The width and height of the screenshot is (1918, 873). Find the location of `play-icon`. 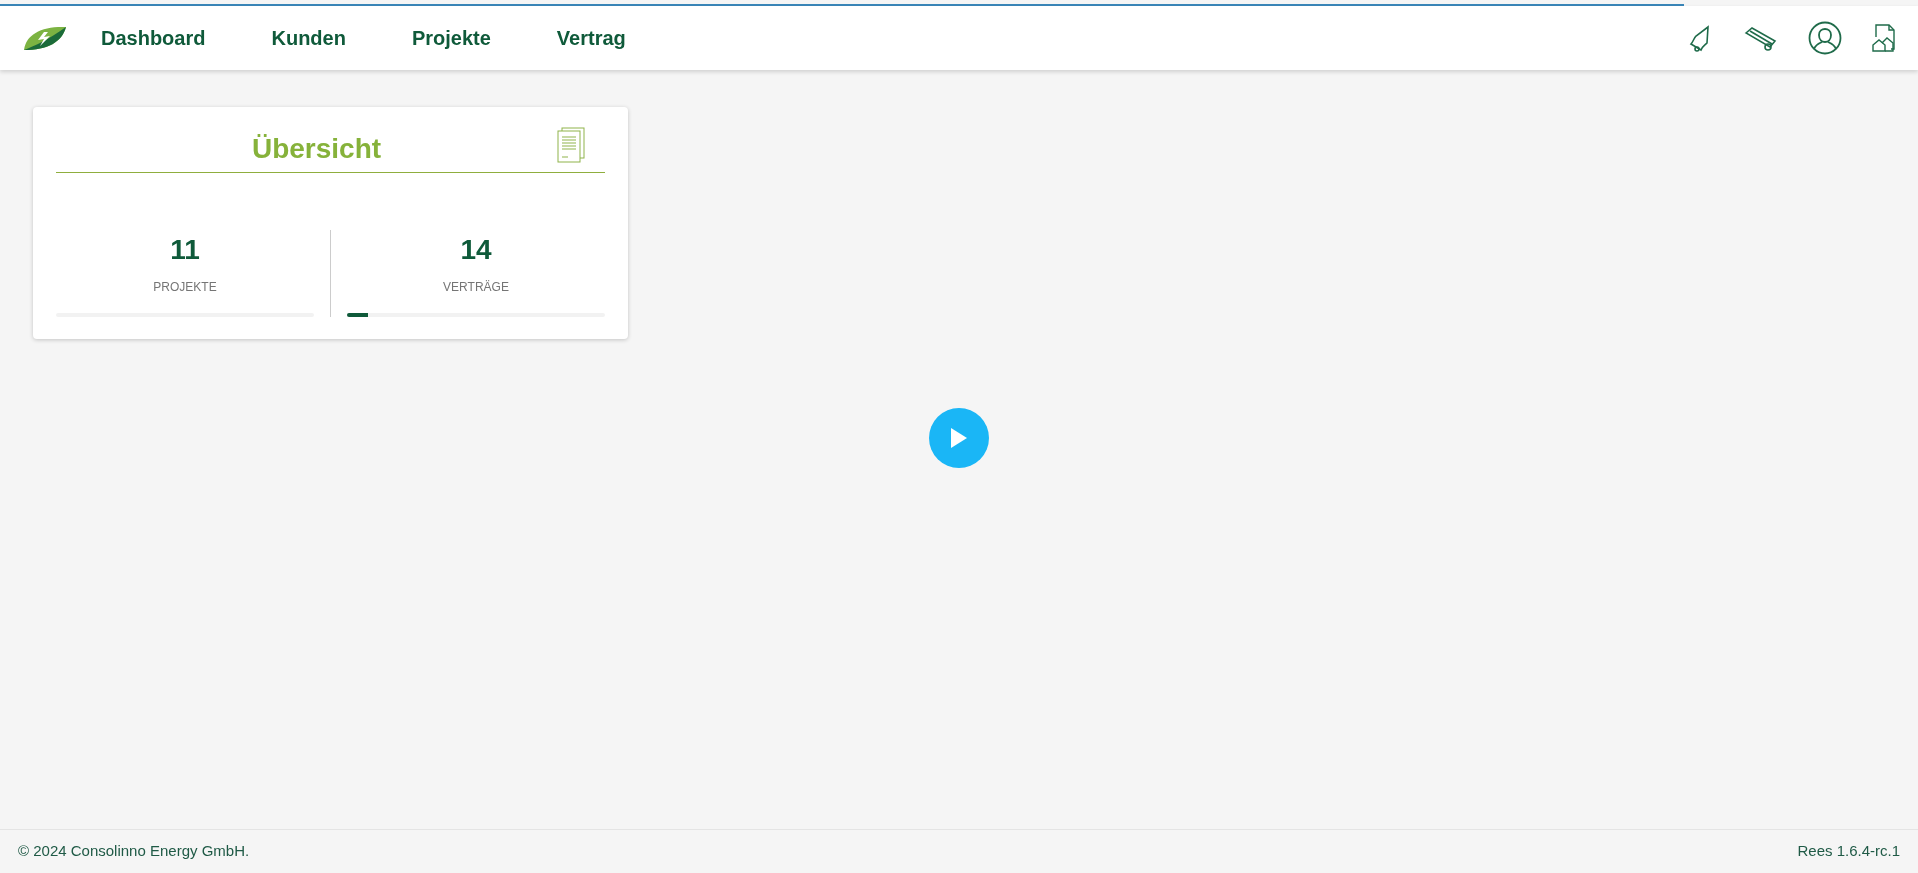

play-icon is located at coordinates (959, 438).